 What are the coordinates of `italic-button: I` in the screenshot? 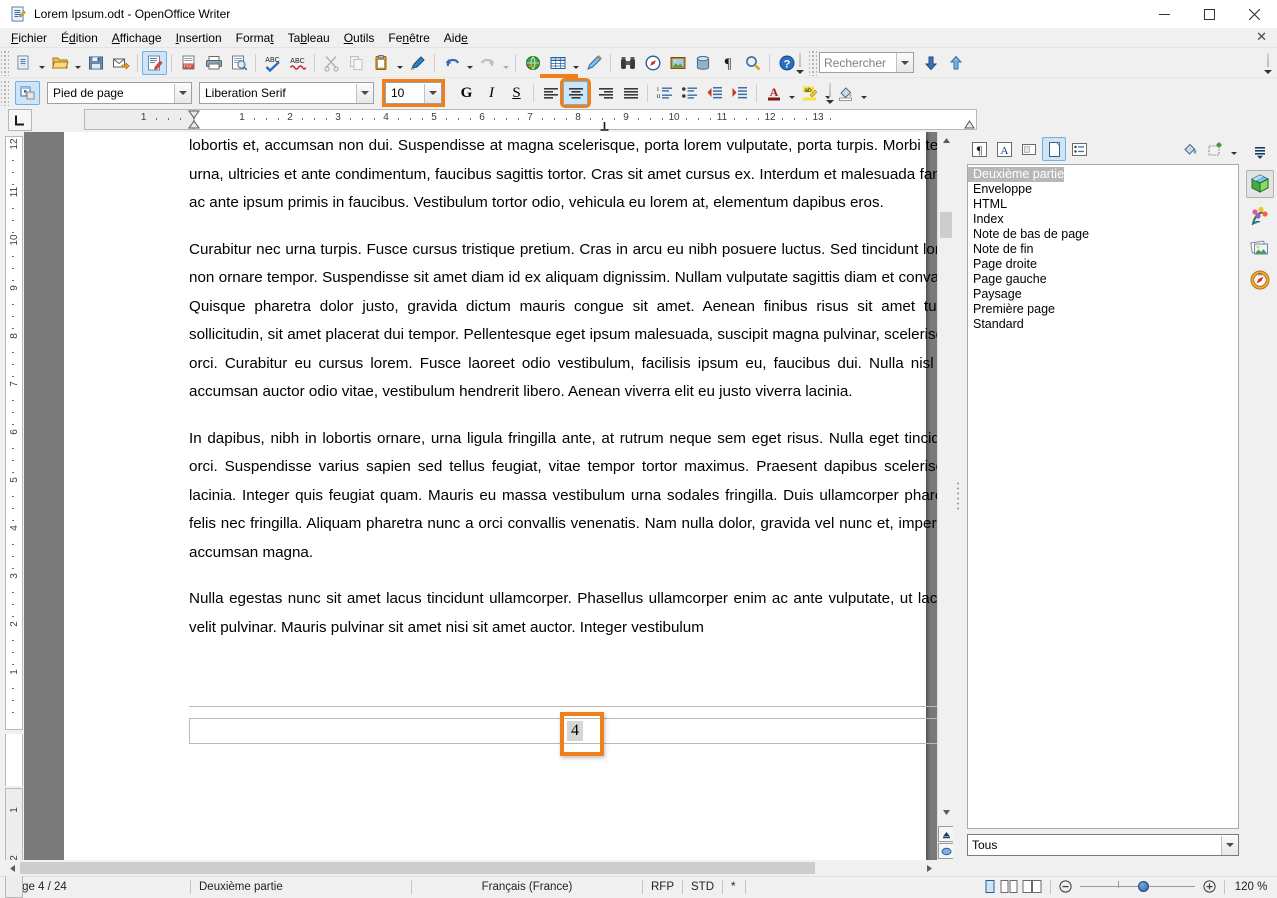 It's located at (491, 93).